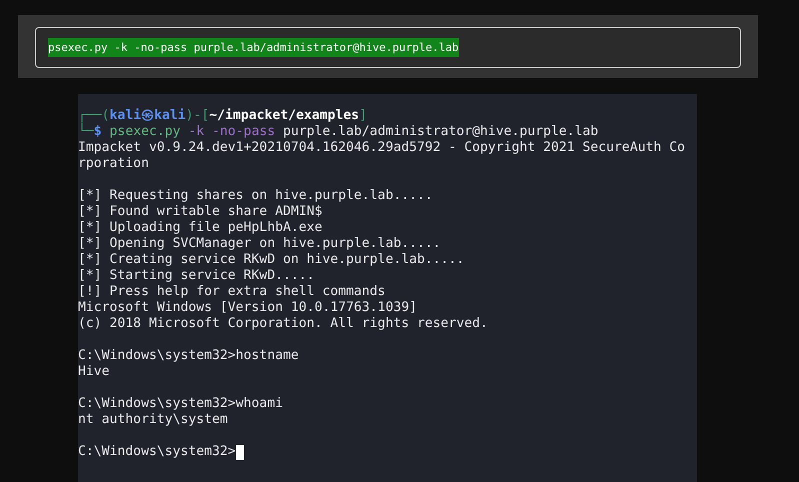 The height and width of the screenshot is (482, 799). Describe the element at coordinates (145, 132) in the screenshot. I see `command-program: psexec.py` at that location.